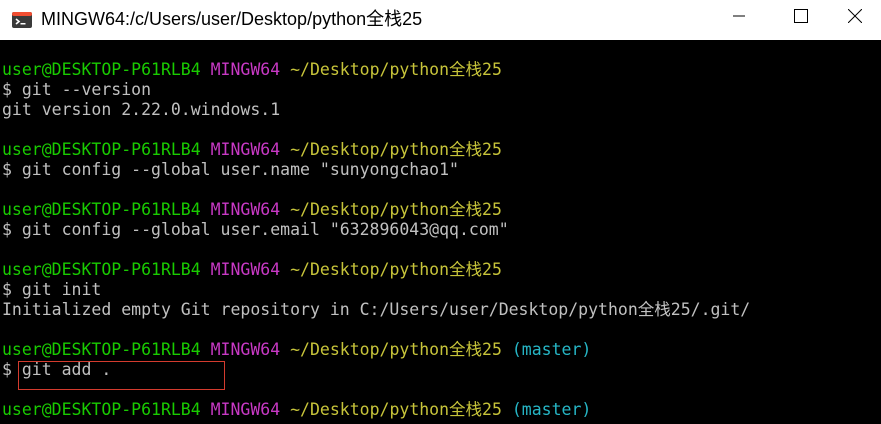  What do you see at coordinates (141, 109) in the screenshot?
I see `output-line: git version 2.22.0.windows.1` at bounding box center [141, 109].